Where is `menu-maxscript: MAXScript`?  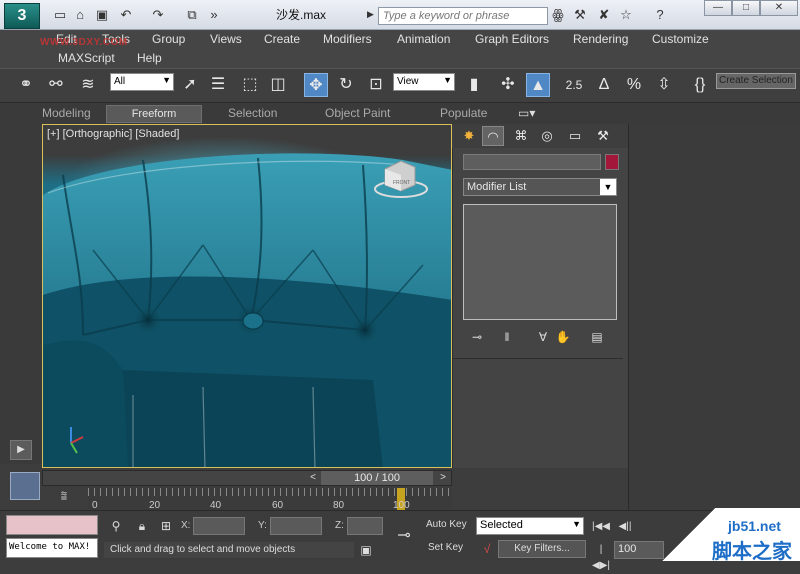 menu-maxscript: MAXScript is located at coordinates (86, 58).